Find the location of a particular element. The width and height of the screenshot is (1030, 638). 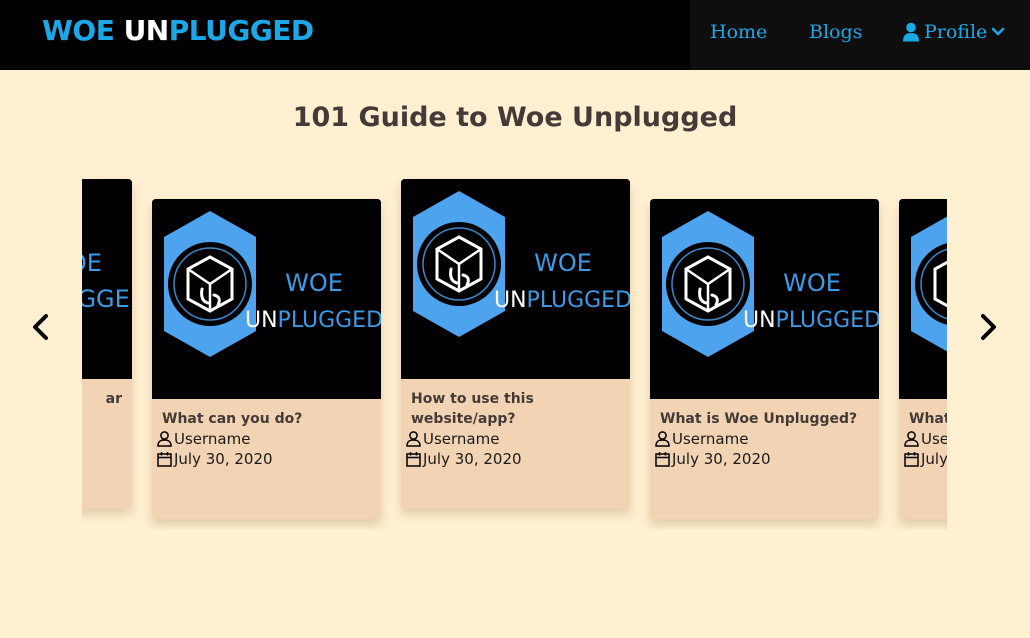

nav-profile-label: Profile is located at coordinates (956, 32).